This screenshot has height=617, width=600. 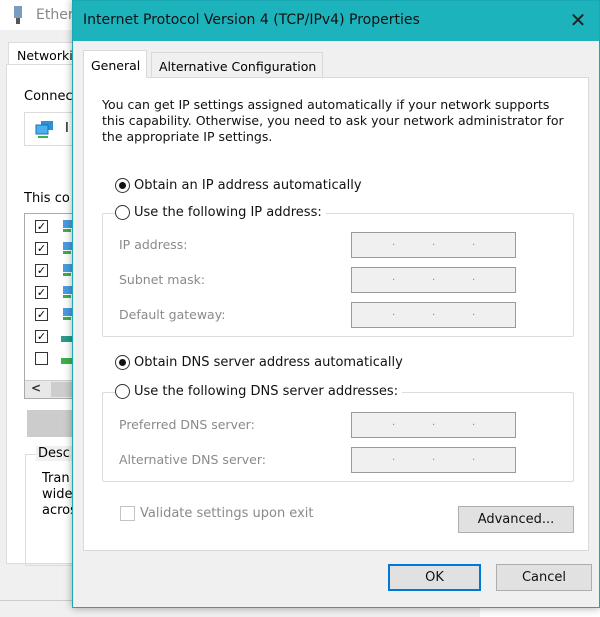 I want to click on obtain-dns-auto-radio: Obtain DNS server address automatically, so click(x=261, y=362).